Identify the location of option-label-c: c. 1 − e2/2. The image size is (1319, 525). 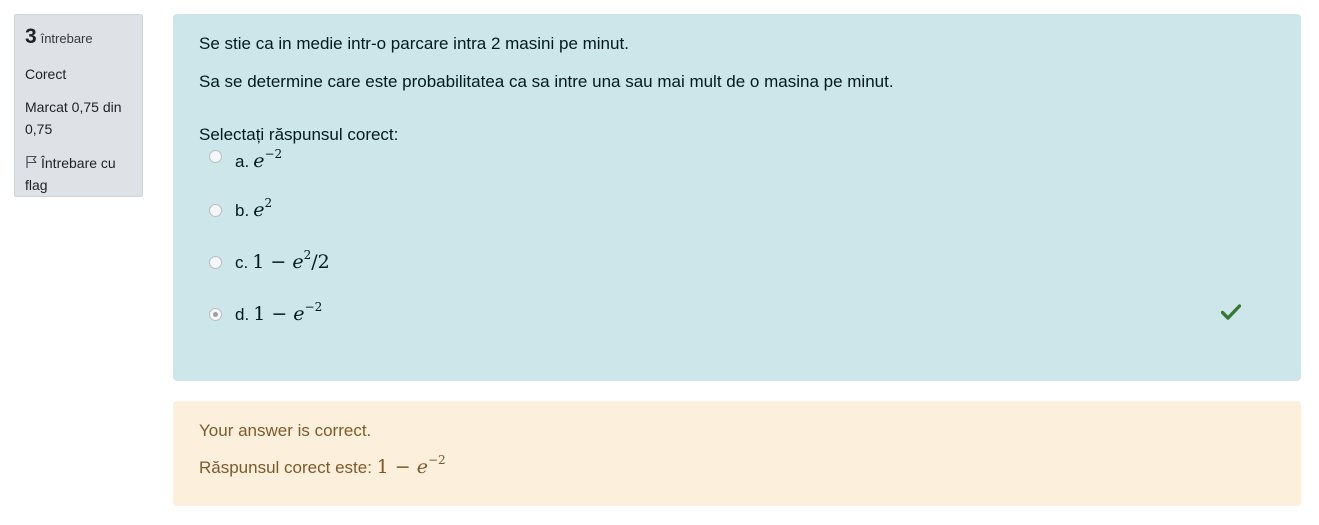
(282, 260).